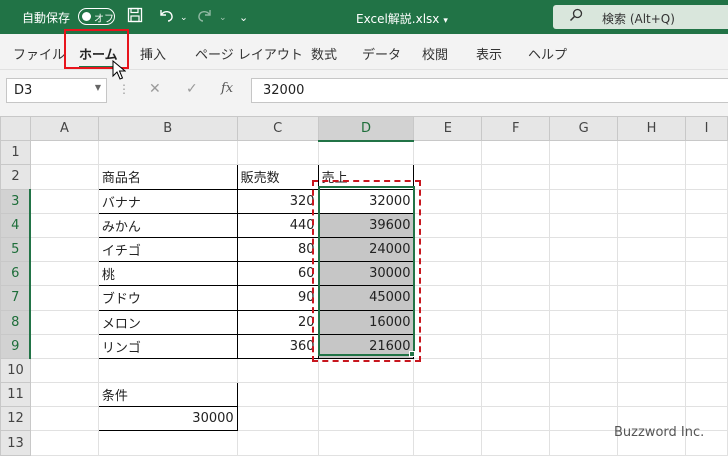 The image size is (728, 460). What do you see at coordinates (15, 370) in the screenshot?
I see `row-header: 10` at bounding box center [15, 370].